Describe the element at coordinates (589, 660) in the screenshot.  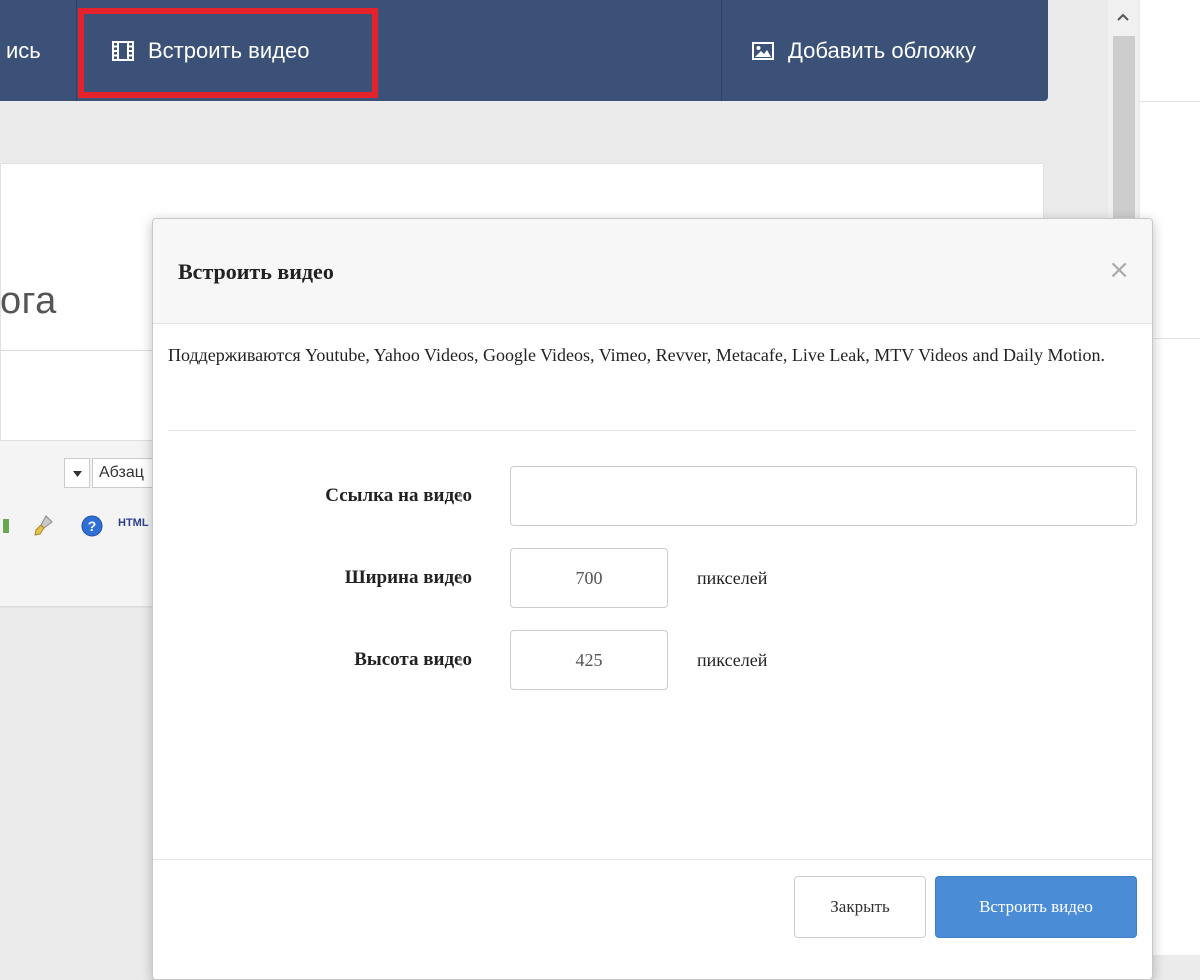
I see `video-height-input` at that location.